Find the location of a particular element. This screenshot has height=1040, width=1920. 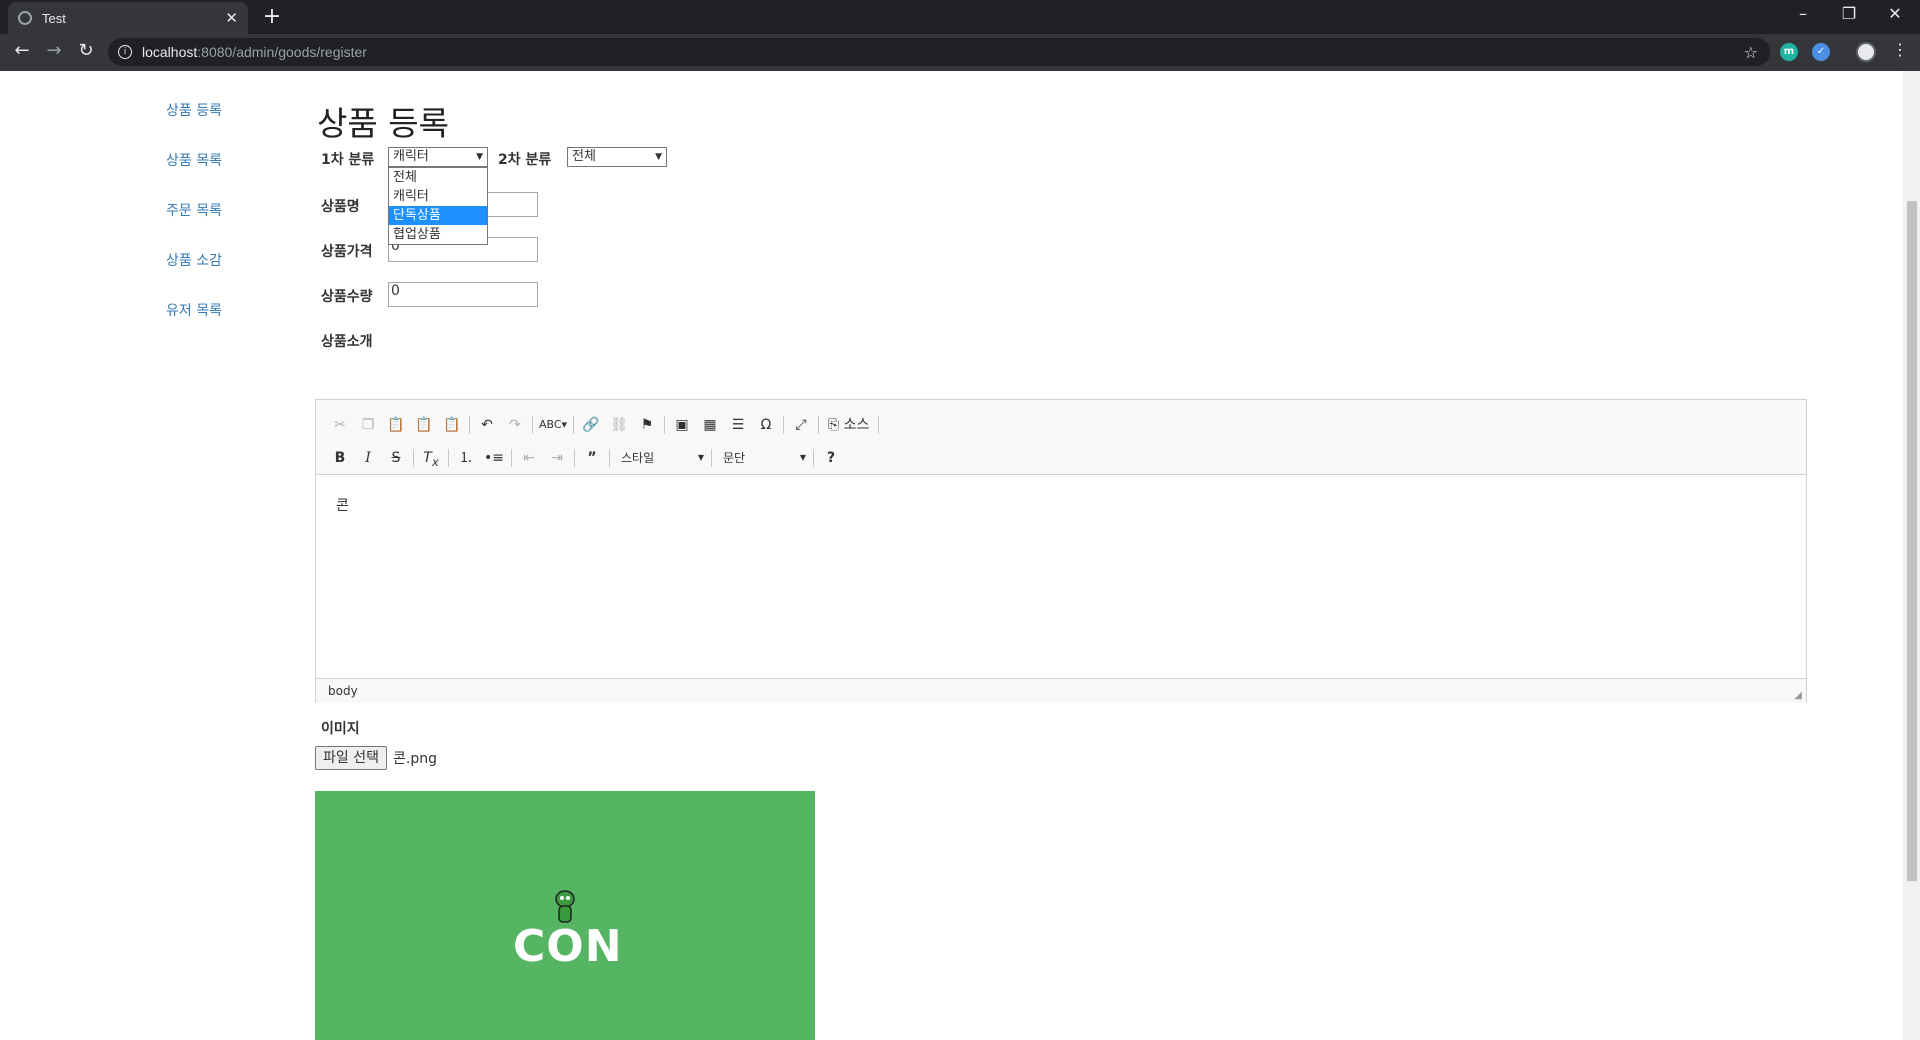

outdent-icon: ⇤ is located at coordinates (529, 458).